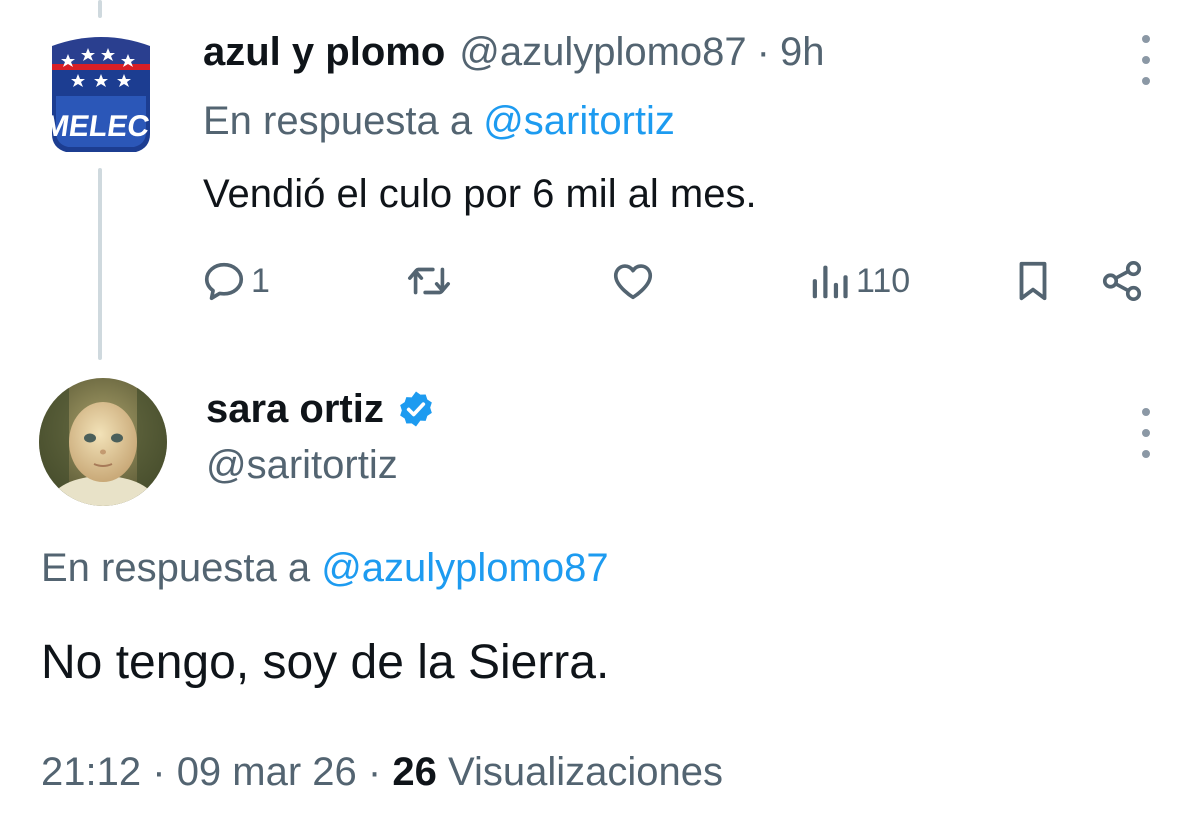  Describe the element at coordinates (480, 194) in the screenshot. I see `reply-tweet-text: Vendió el culo por 6 mil al mes.` at that location.